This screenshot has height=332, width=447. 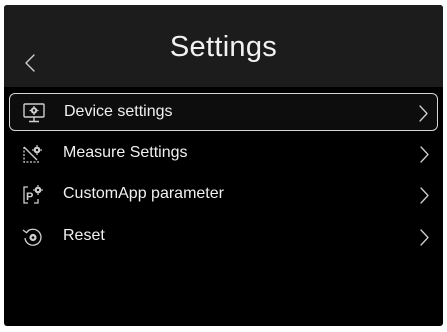 What do you see at coordinates (223, 154) in the screenshot?
I see `menu-item-measure-settings: Measure Settings` at bounding box center [223, 154].